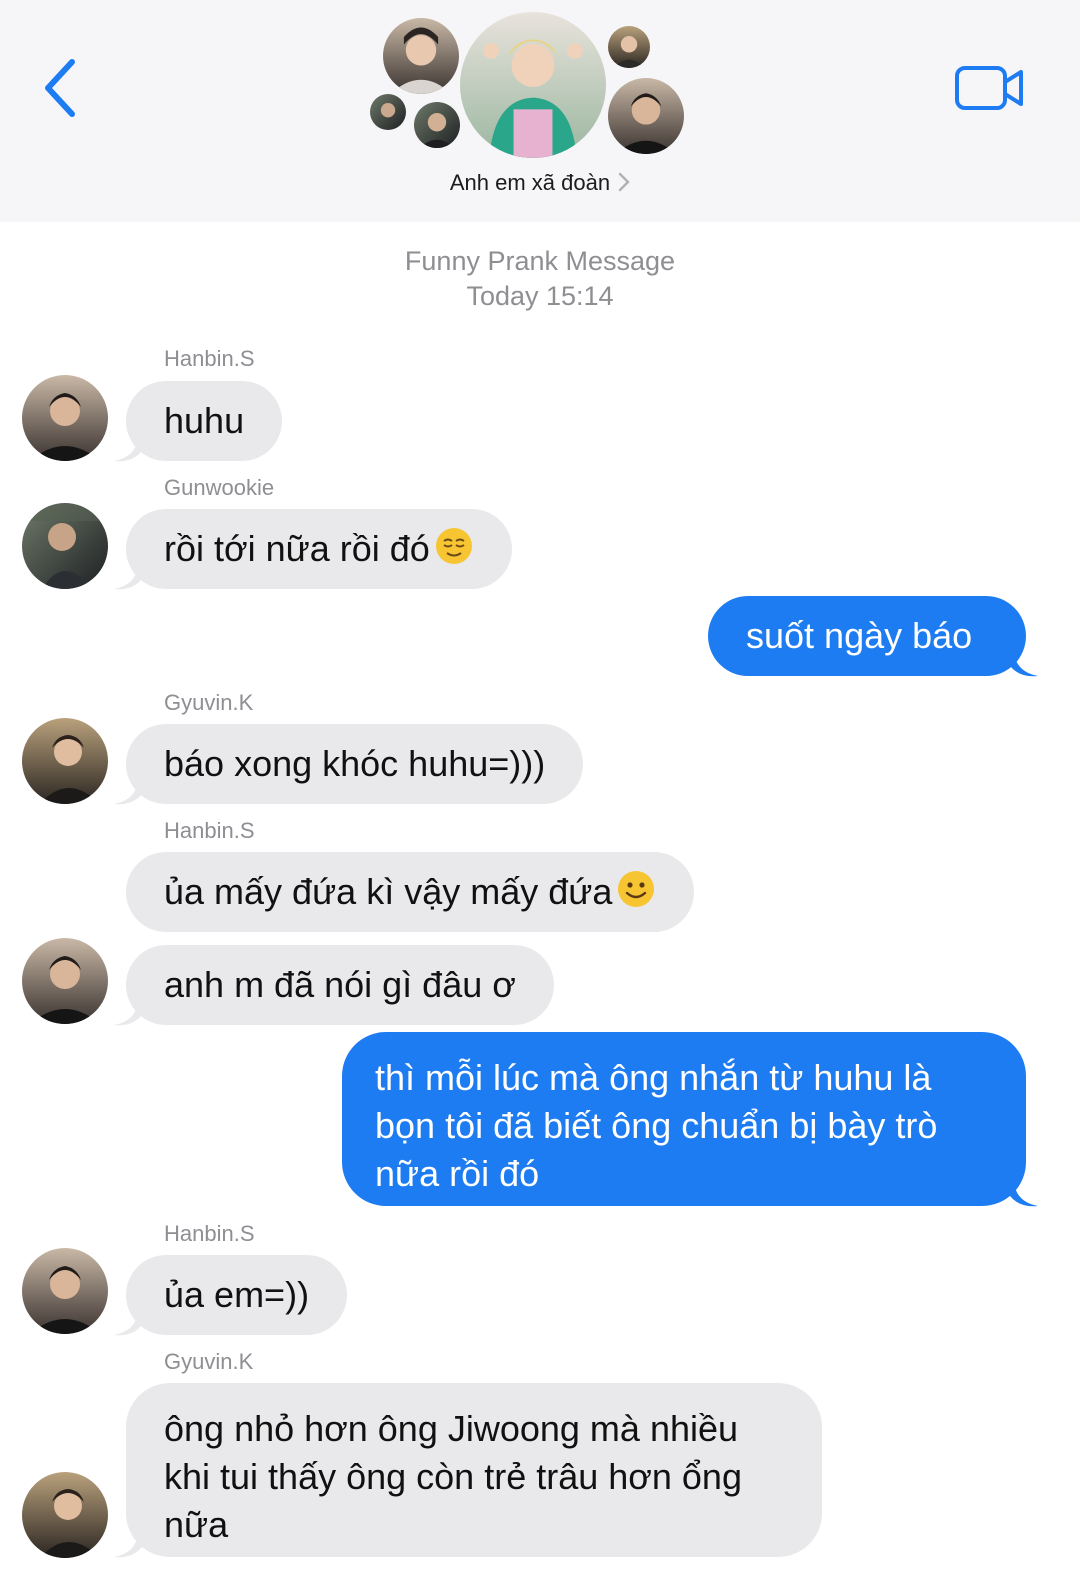 This screenshot has height=1590, width=1080. What do you see at coordinates (219, 487) in the screenshot?
I see `sender-name: Gunwookie` at bounding box center [219, 487].